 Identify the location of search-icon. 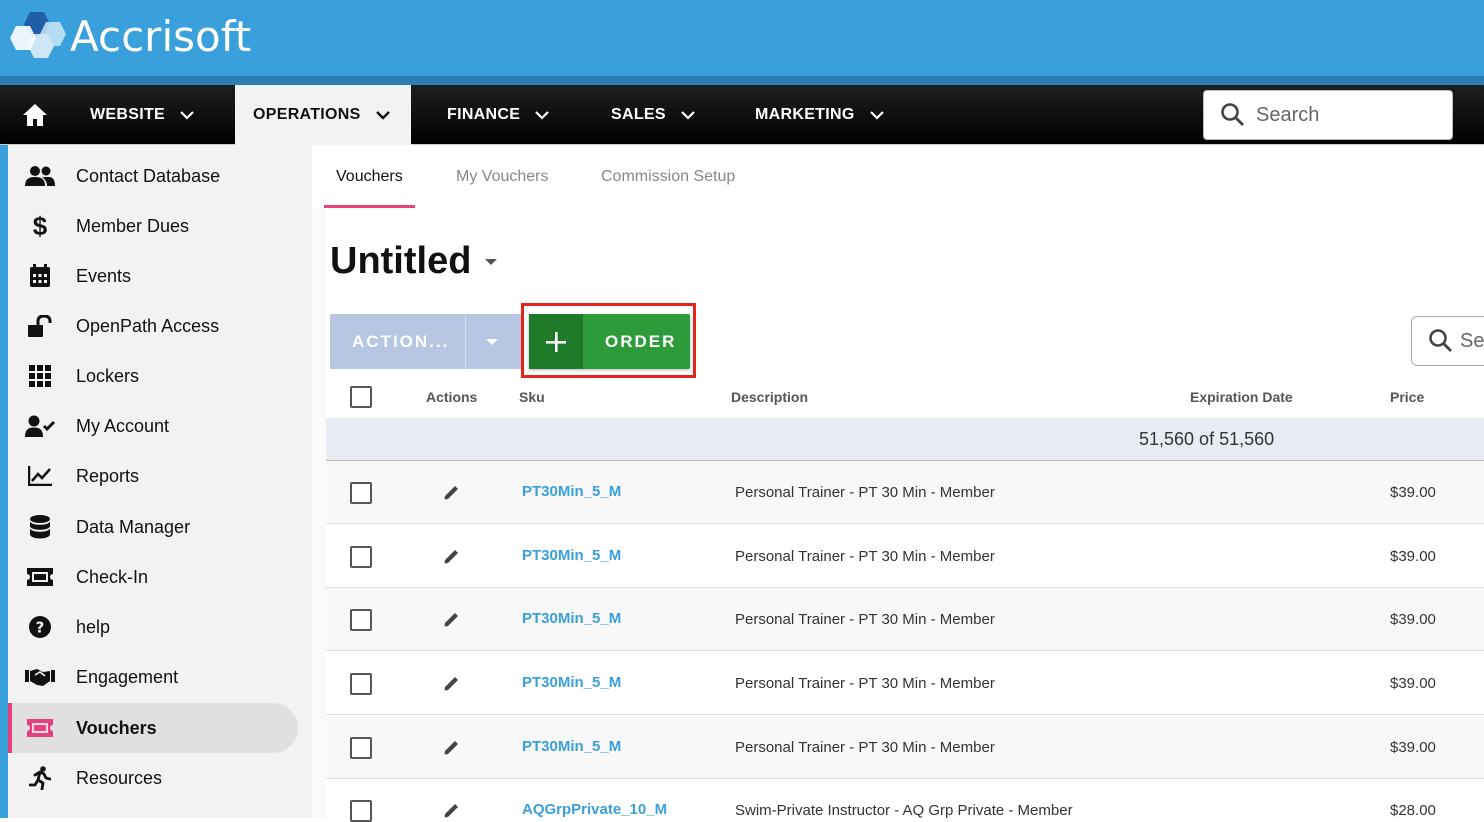
(1232, 114).